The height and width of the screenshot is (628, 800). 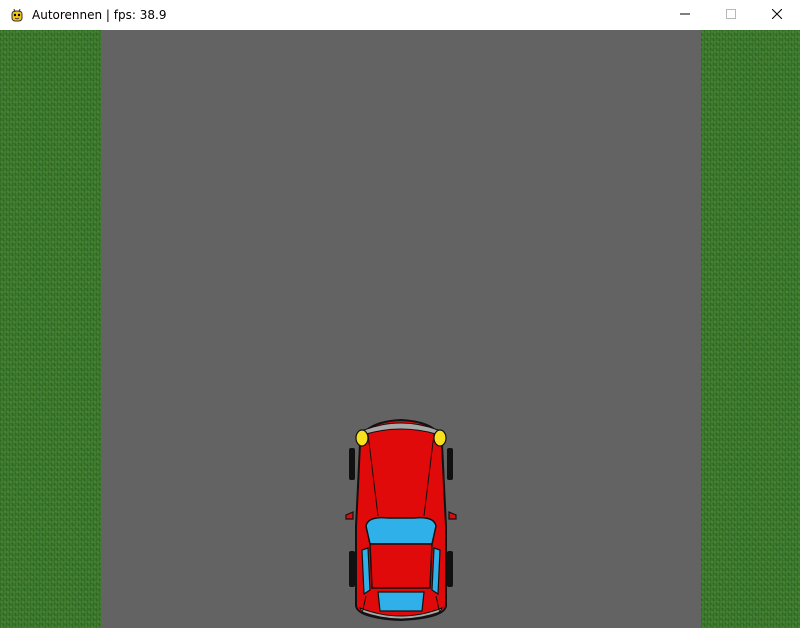 What do you see at coordinates (452, 515) in the screenshot?
I see `right-mirror` at bounding box center [452, 515].